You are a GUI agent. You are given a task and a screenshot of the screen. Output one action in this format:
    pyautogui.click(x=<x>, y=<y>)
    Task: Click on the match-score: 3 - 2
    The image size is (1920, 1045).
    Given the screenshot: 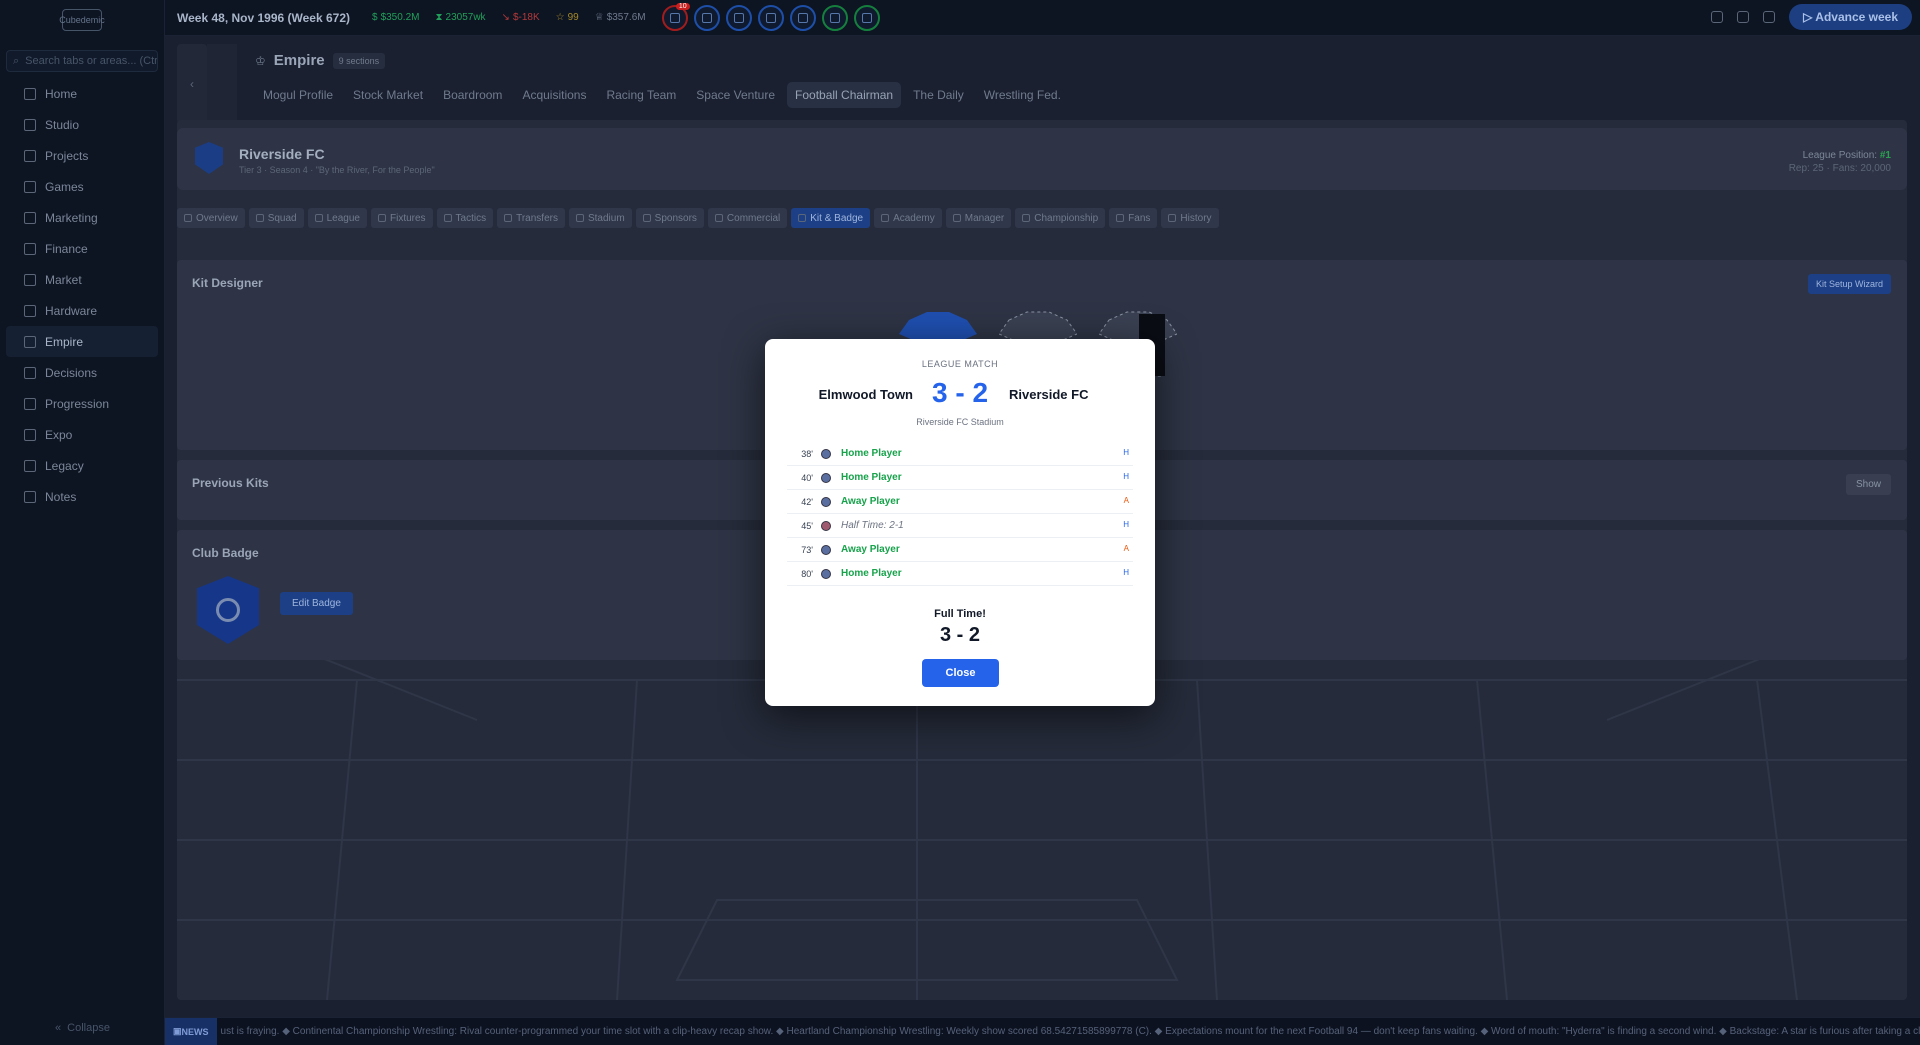 What is the action you would take?
    pyautogui.click(x=960, y=392)
    